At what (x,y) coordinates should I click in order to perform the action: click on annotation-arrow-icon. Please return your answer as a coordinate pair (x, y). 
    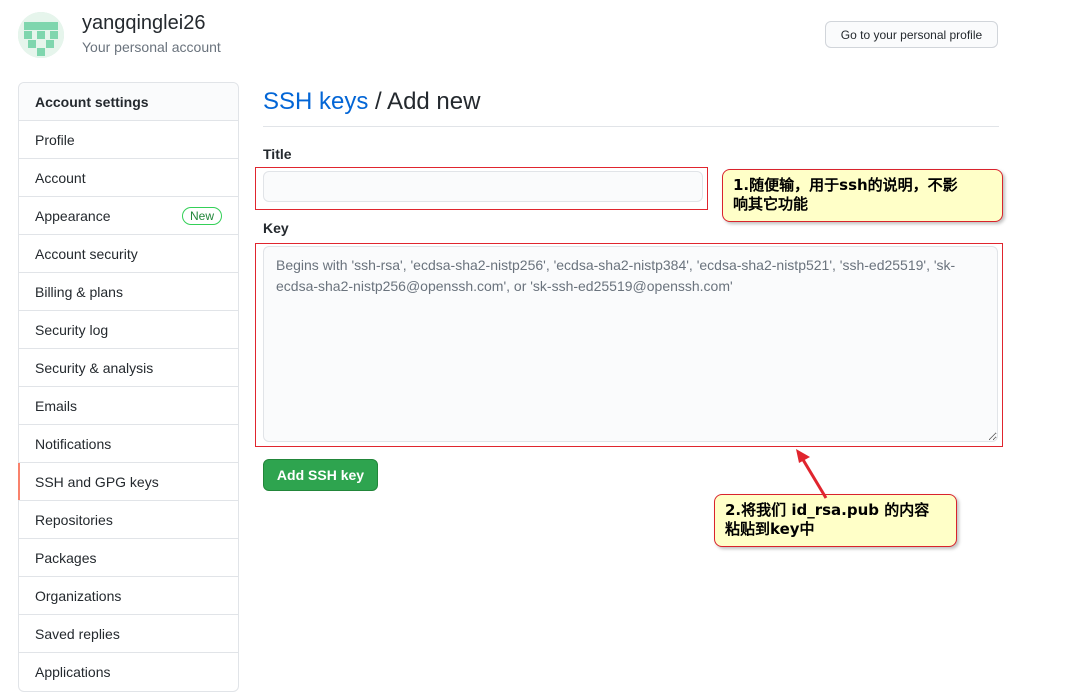
    Looking at the image, I should click on (812, 474).